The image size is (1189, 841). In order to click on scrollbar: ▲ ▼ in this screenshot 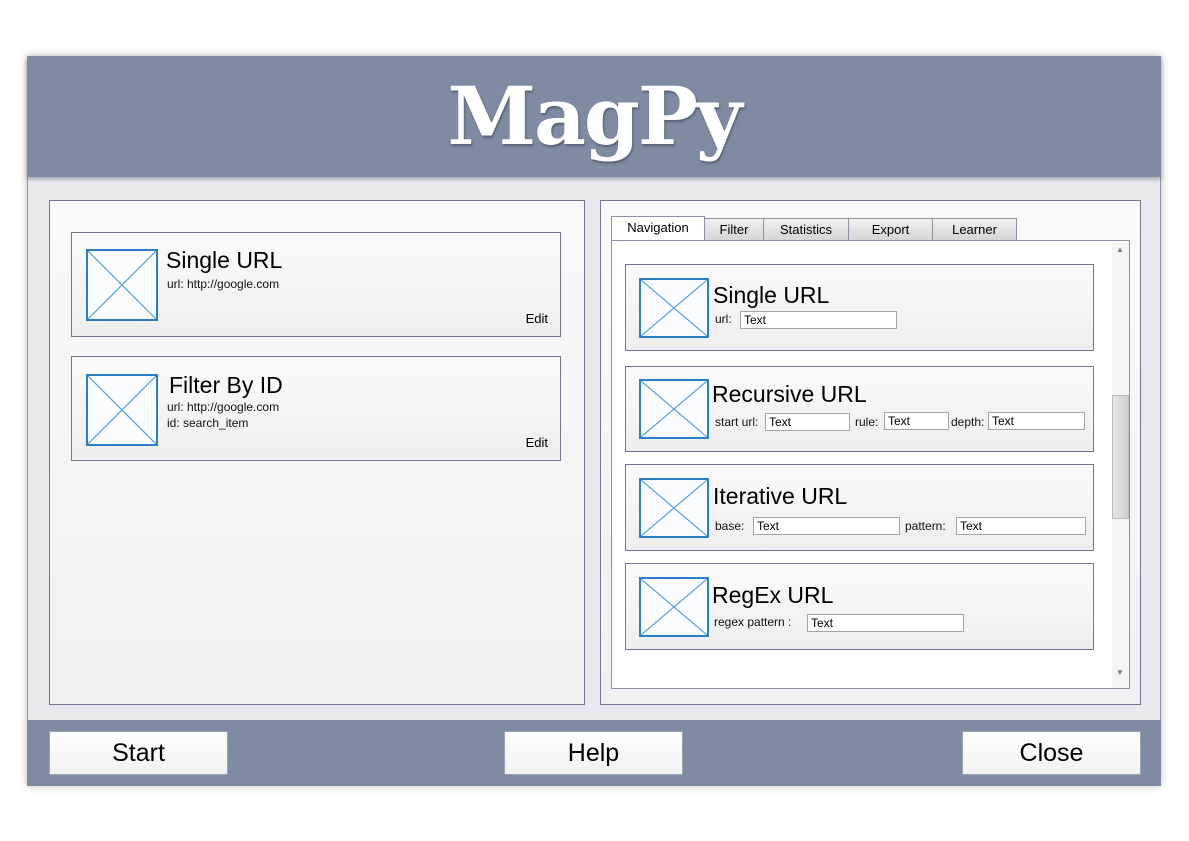, I will do `click(1120, 465)`.